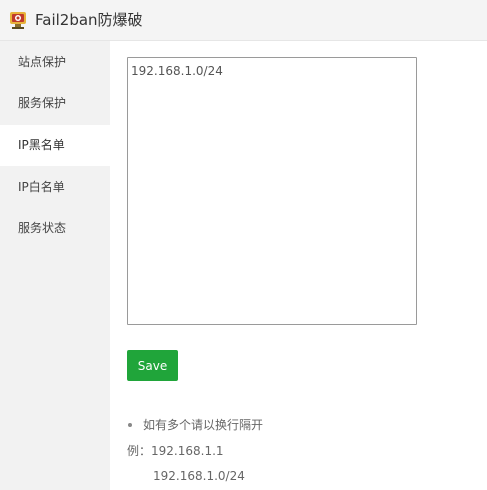 Image resolution: width=487 pixels, height=490 pixels. What do you see at coordinates (152, 365) in the screenshot?
I see `save-button: Save` at bounding box center [152, 365].